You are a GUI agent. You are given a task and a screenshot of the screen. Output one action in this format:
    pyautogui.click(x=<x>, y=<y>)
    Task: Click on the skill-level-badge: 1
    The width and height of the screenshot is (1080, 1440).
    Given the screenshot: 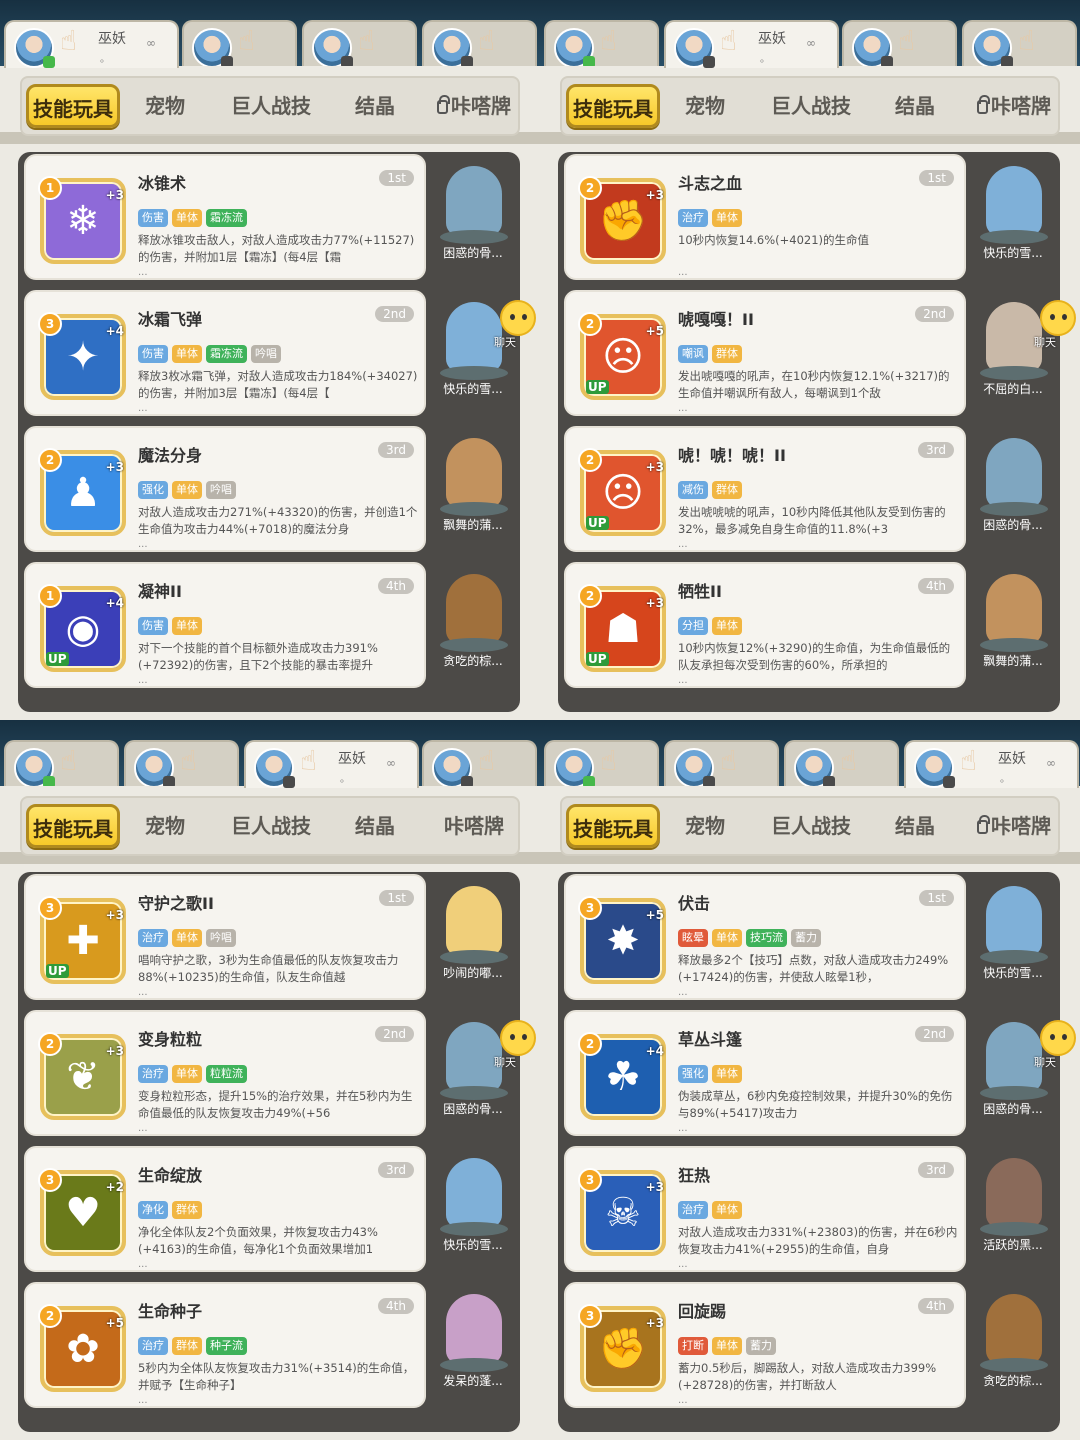 What is the action you would take?
    pyautogui.click(x=50, y=188)
    